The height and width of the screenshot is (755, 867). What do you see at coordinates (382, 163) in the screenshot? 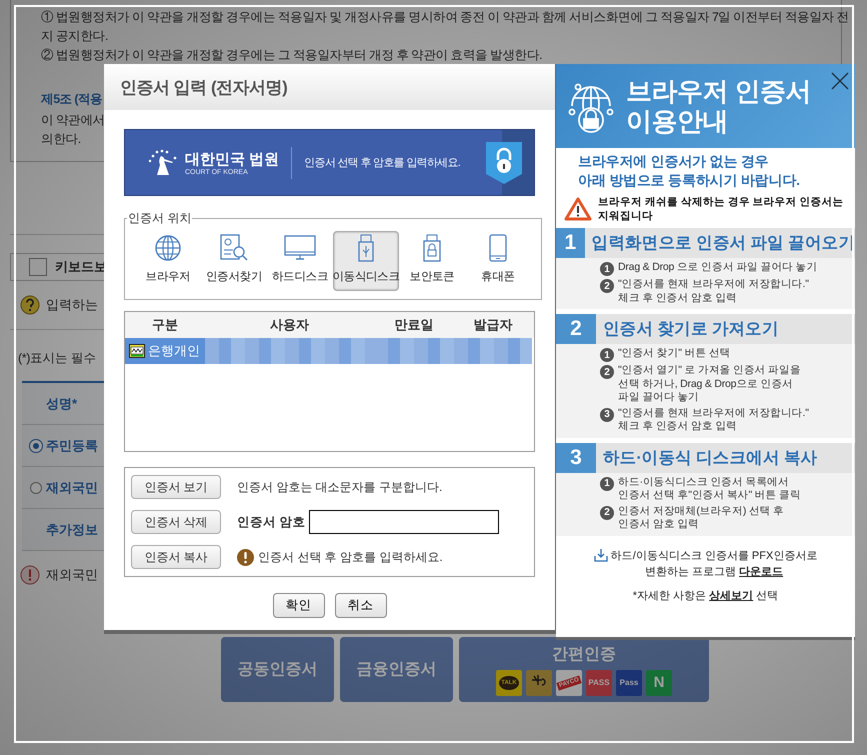
I see `banner-message: 인증서 선택 후 암호를 입력하세요.` at bounding box center [382, 163].